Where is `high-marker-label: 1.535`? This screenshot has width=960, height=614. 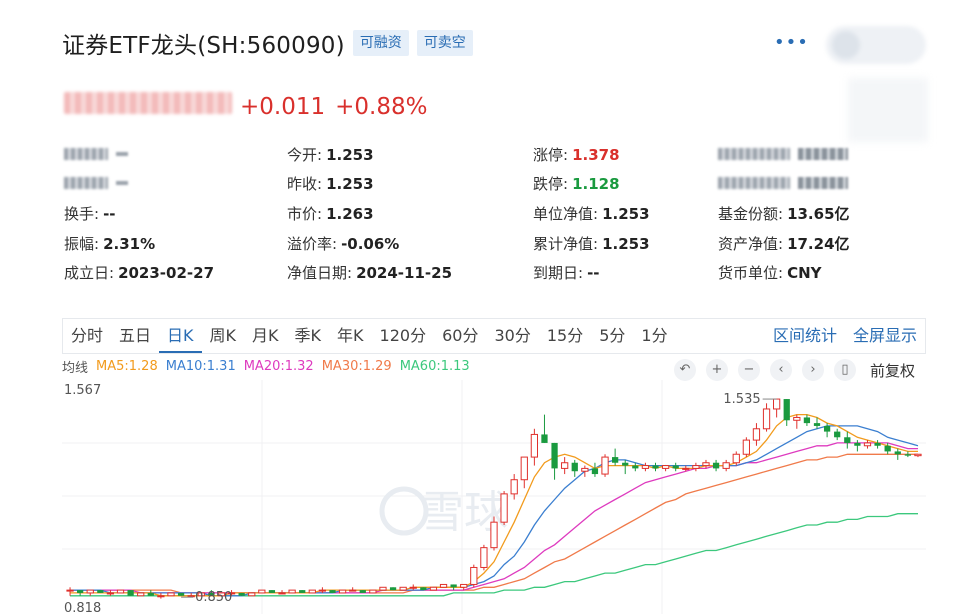 high-marker-label: 1.535 is located at coordinates (741, 399).